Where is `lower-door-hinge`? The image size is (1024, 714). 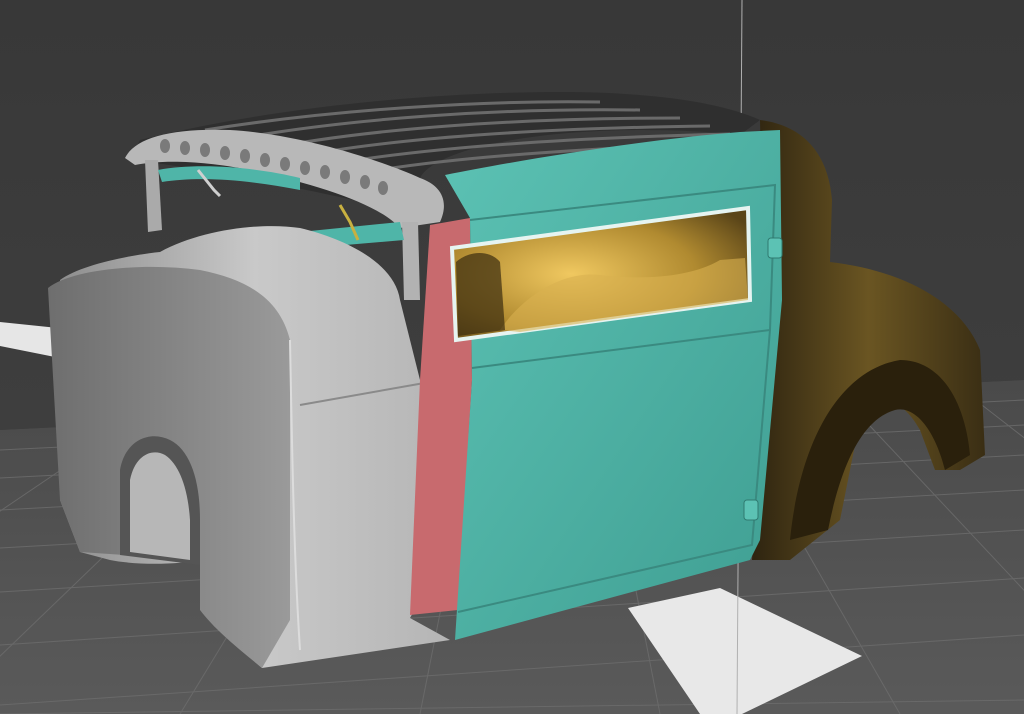 lower-door-hinge is located at coordinates (751, 510).